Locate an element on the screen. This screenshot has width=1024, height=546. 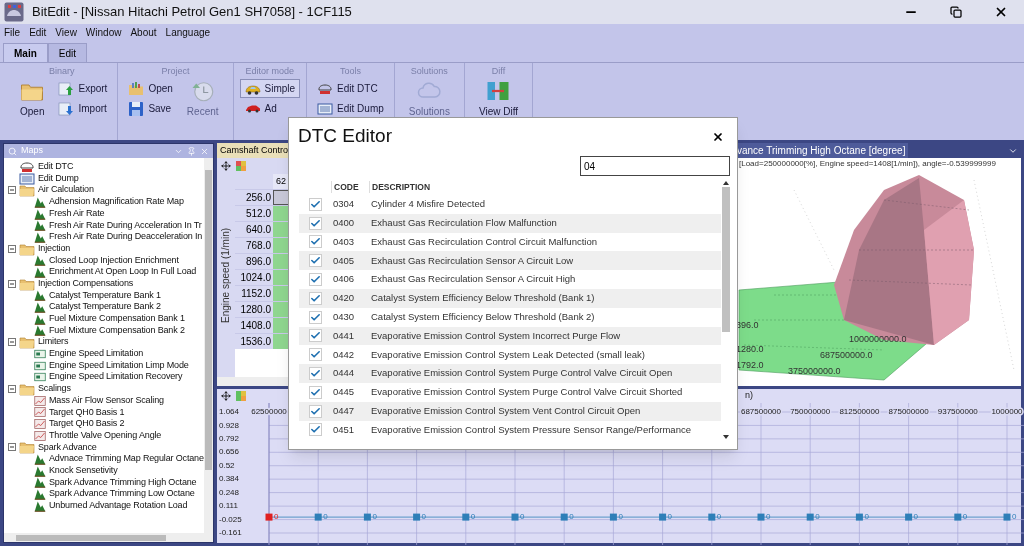
tree-item: Fresh Air Rate During Deacceleration In is located at coordinates (104, 237).